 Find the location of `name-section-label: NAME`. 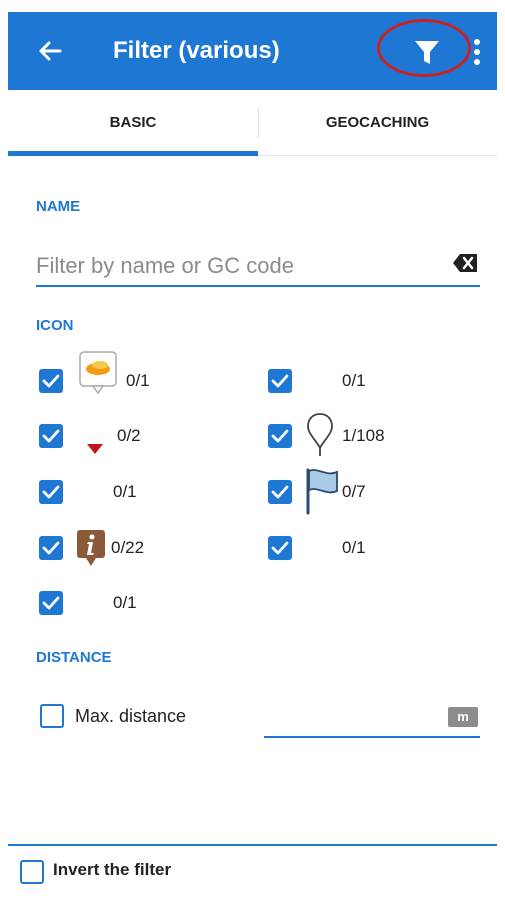

name-section-label: NAME is located at coordinates (58, 206).